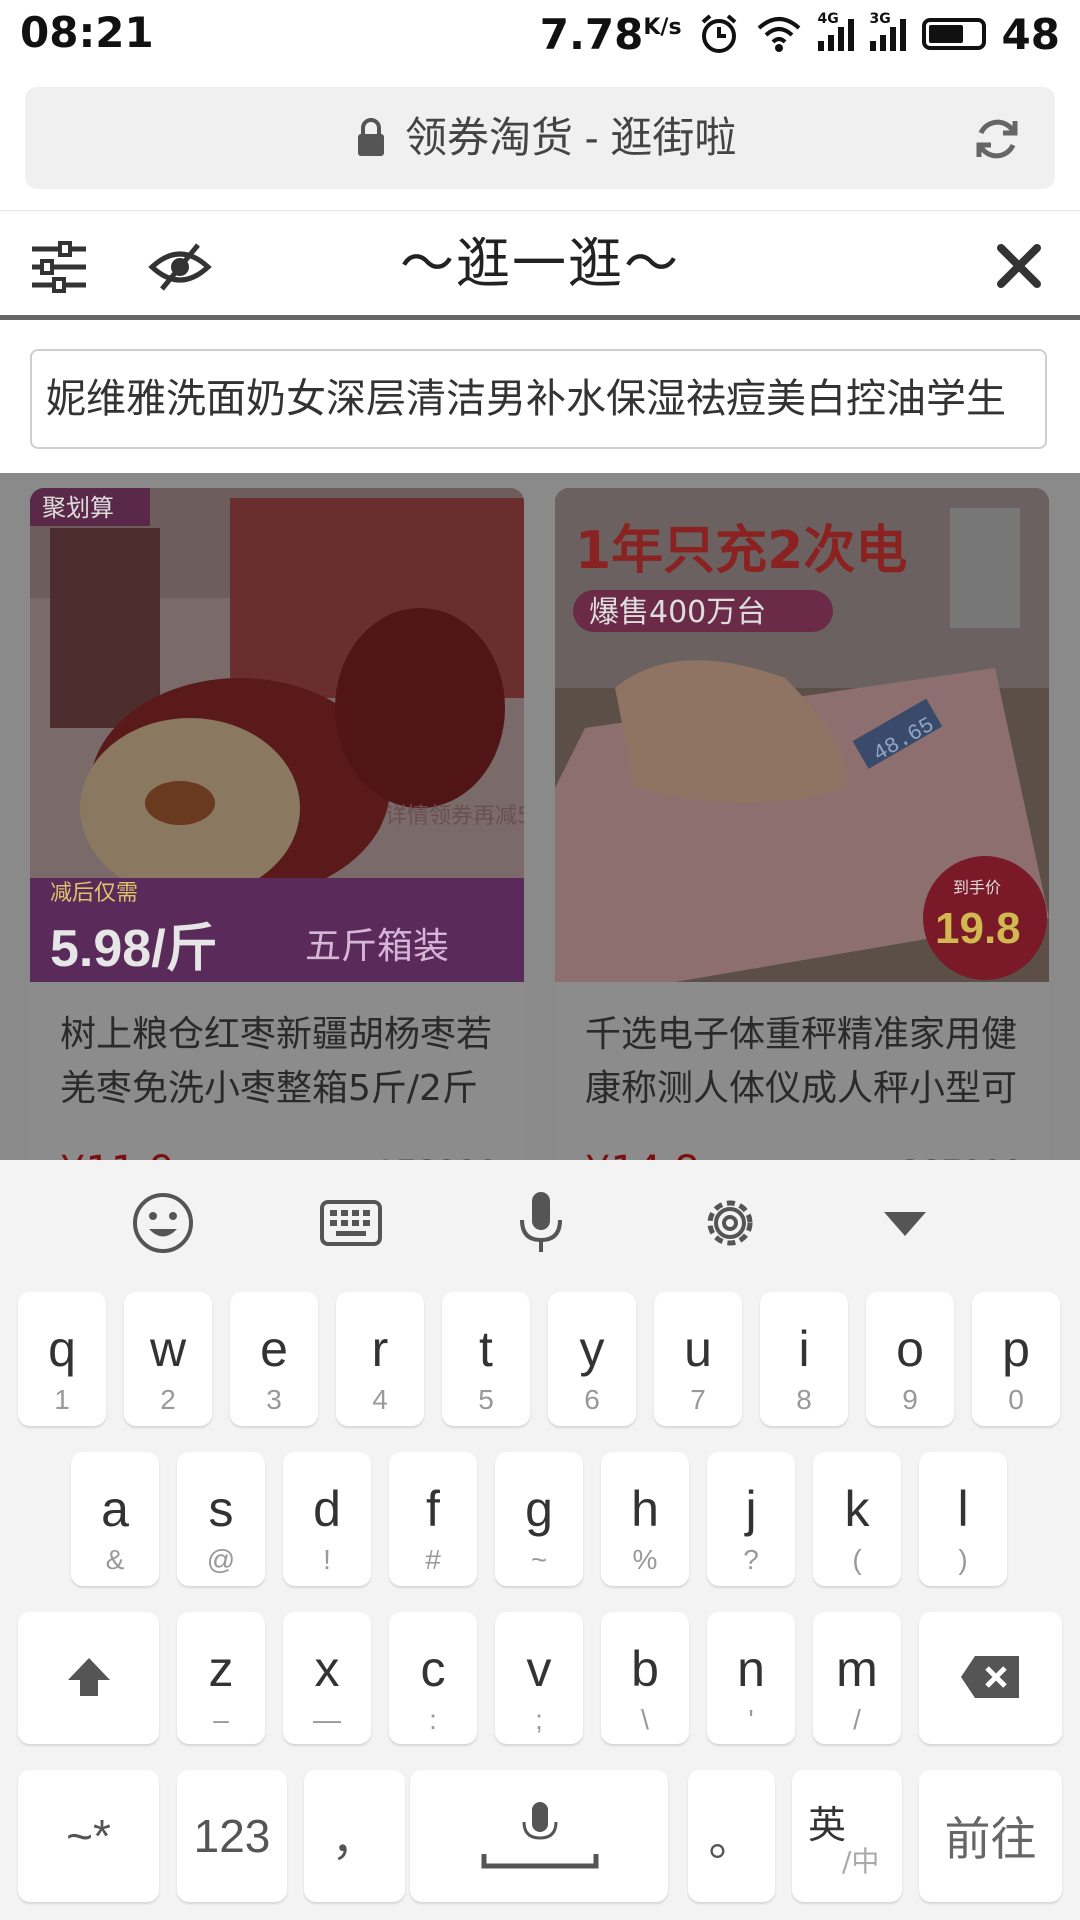  What do you see at coordinates (540, 33) in the screenshot?
I see `status-bar: 08:21 7.78K/s 4G 3G 48` at bounding box center [540, 33].